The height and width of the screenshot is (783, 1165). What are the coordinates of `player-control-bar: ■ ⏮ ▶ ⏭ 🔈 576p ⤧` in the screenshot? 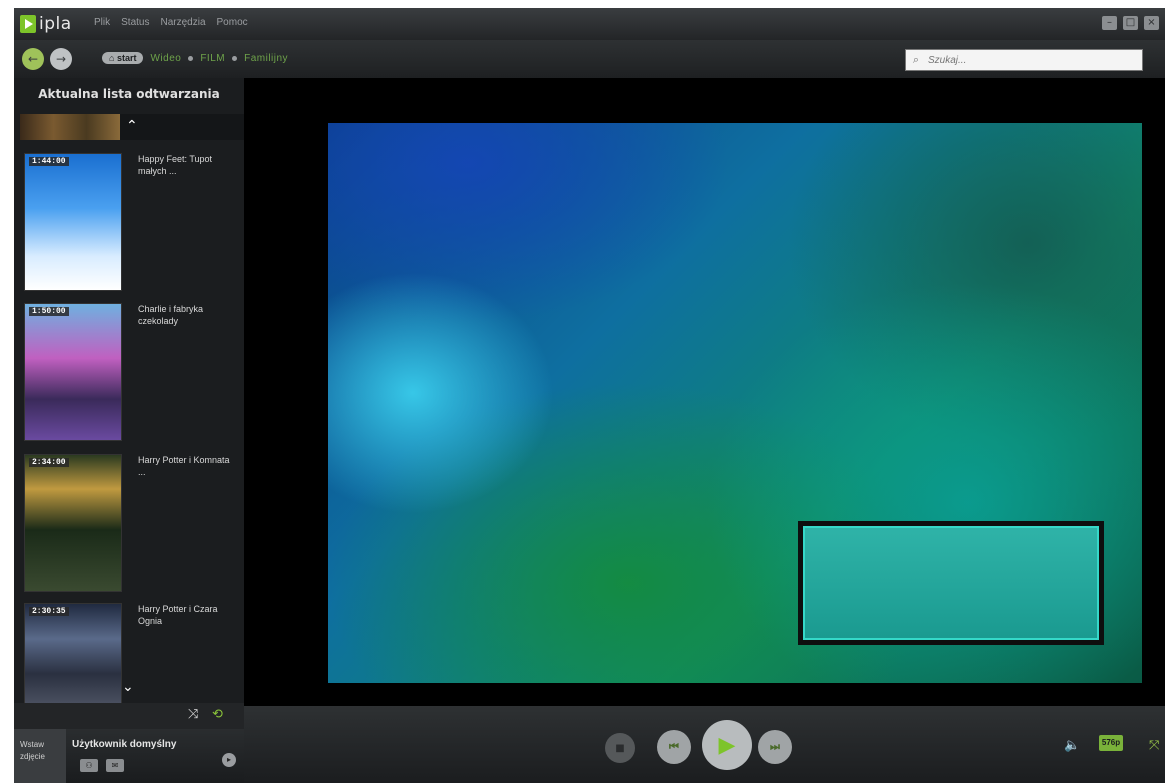 It's located at (704, 744).